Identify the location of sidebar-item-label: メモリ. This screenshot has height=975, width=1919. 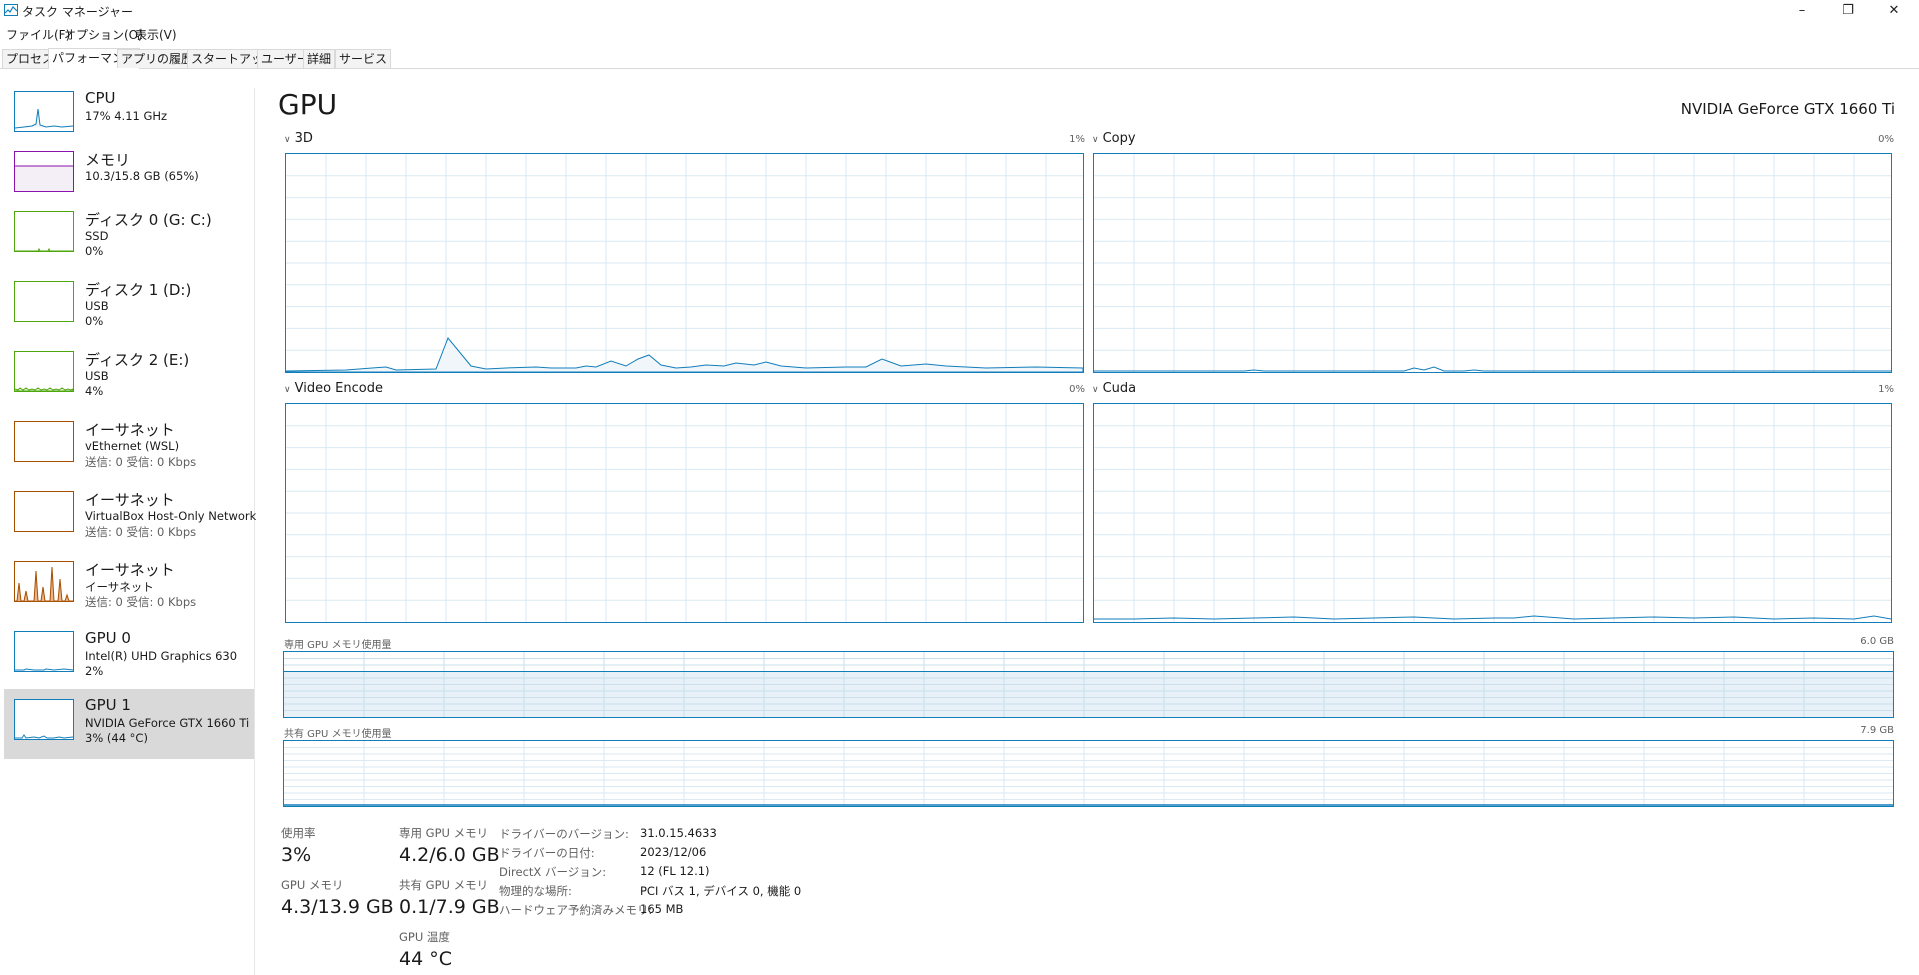
(108, 160).